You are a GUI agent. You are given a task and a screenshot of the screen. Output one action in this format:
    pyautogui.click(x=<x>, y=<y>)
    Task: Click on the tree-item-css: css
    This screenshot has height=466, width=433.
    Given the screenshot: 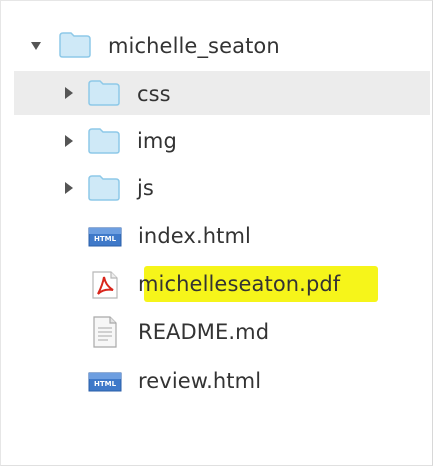 What is the action you would take?
    pyautogui.click(x=222, y=93)
    